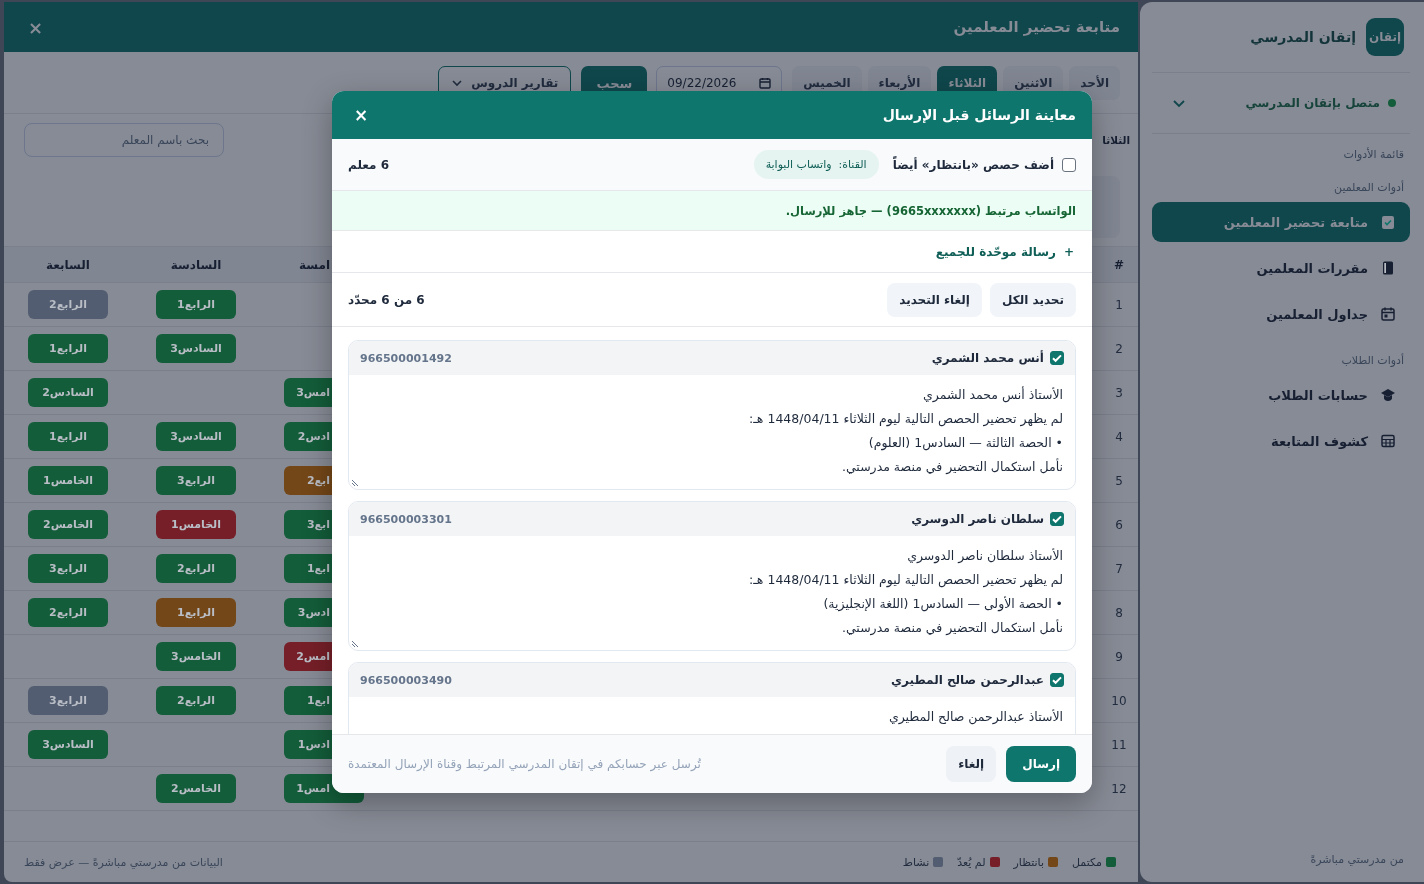 This screenshot has height=884, width=1424. What do you see at coordinates (369, 164) in the screenshot?
I see `teacher-count: 6 معلم` at bounding box center [369, 164].